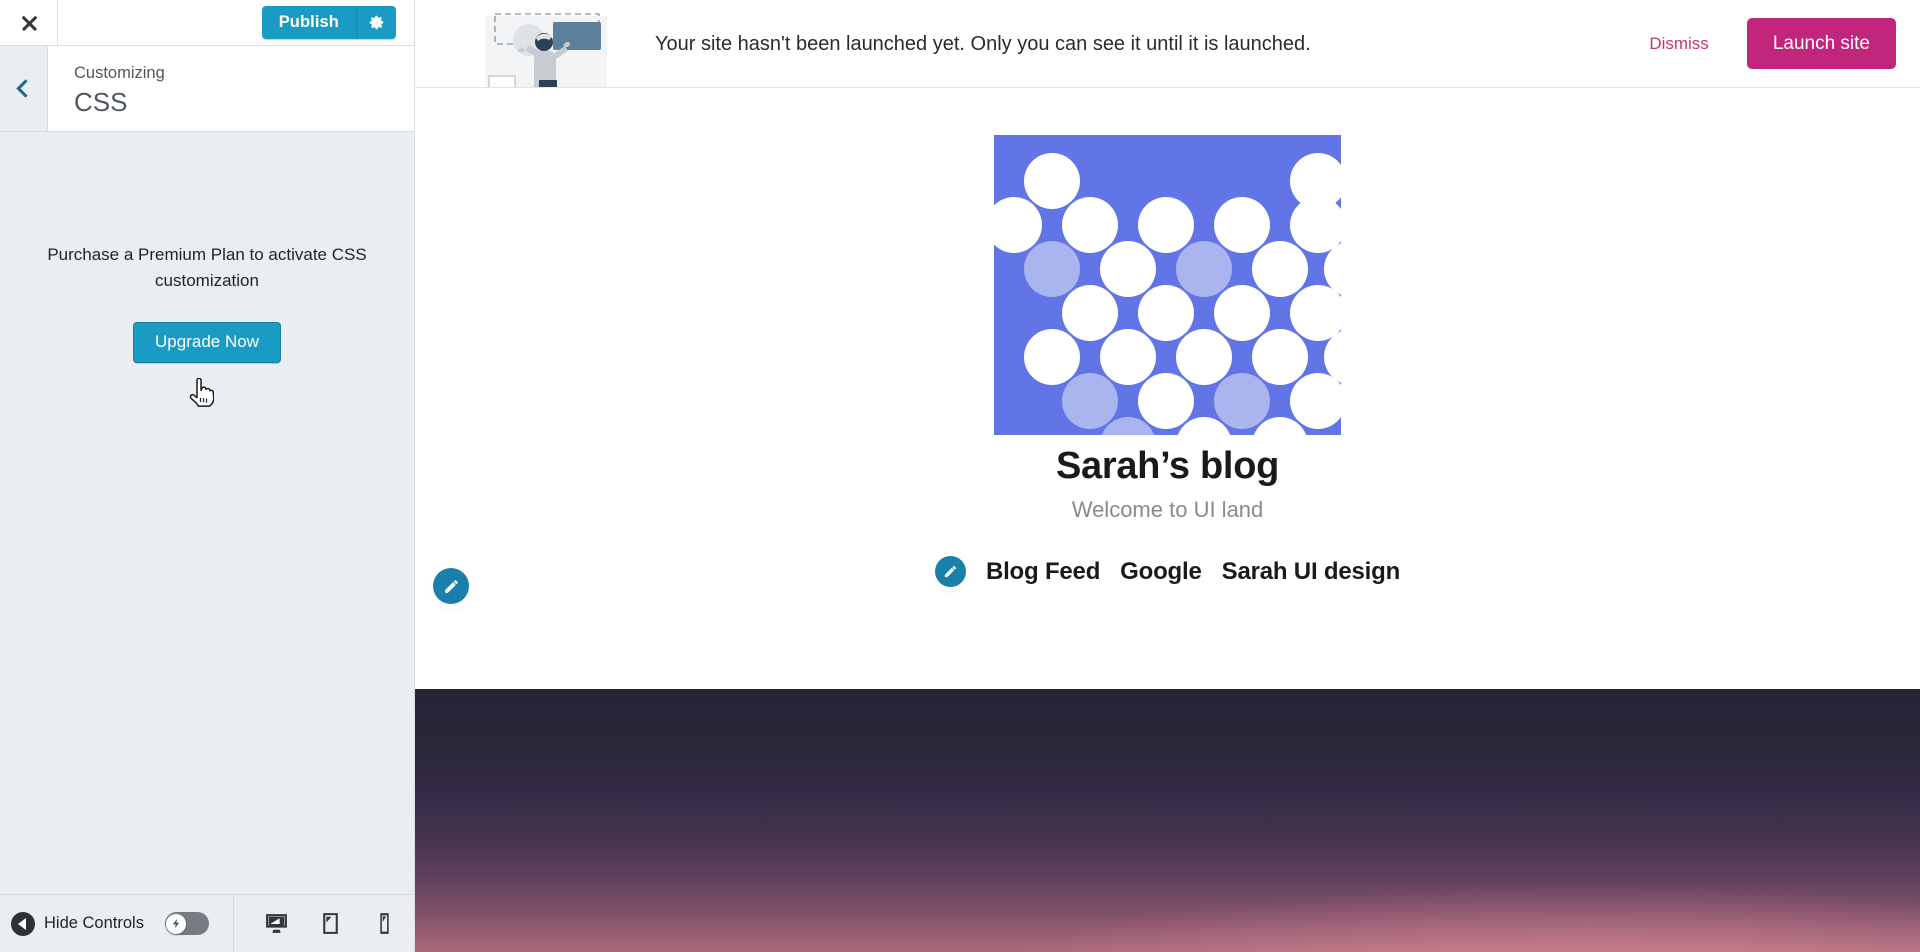 The image size is (1920, 952). I want to click on site-navigation: Blog Feed Google Sarah UI design, so click(1167, 571).